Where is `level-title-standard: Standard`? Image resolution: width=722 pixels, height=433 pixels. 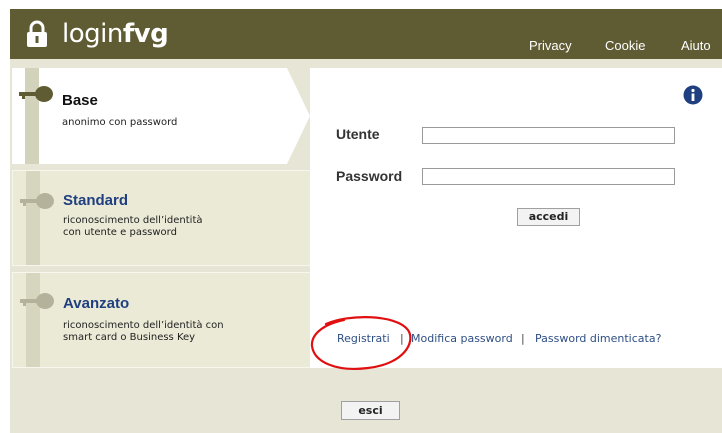
level-title-standard: Standard is located at coordinates (96, 200).